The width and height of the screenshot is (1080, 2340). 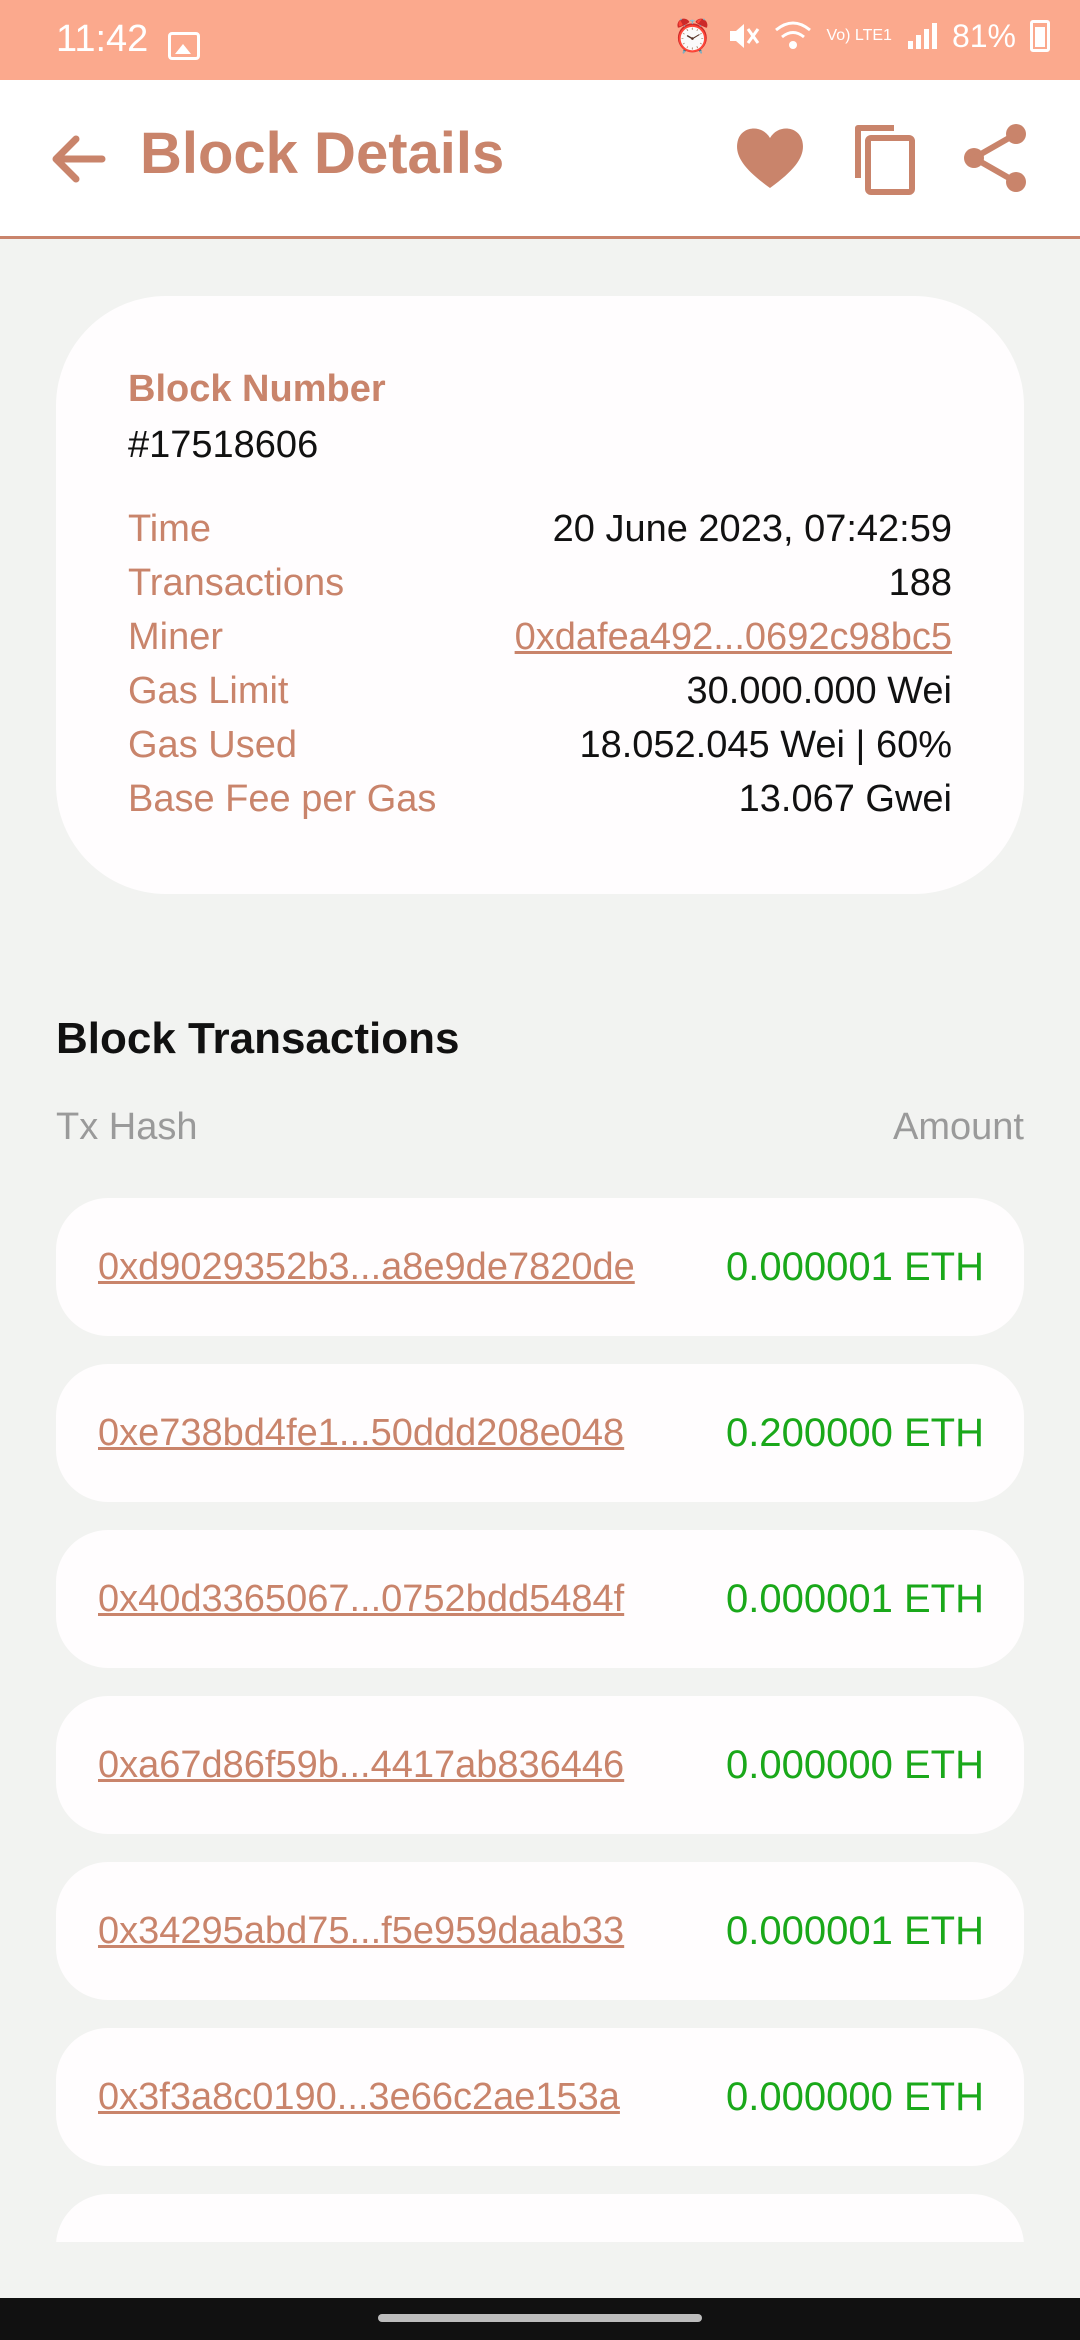 I want to click on detail-value: 13.067 Gwei, so click(x=845, y=798).